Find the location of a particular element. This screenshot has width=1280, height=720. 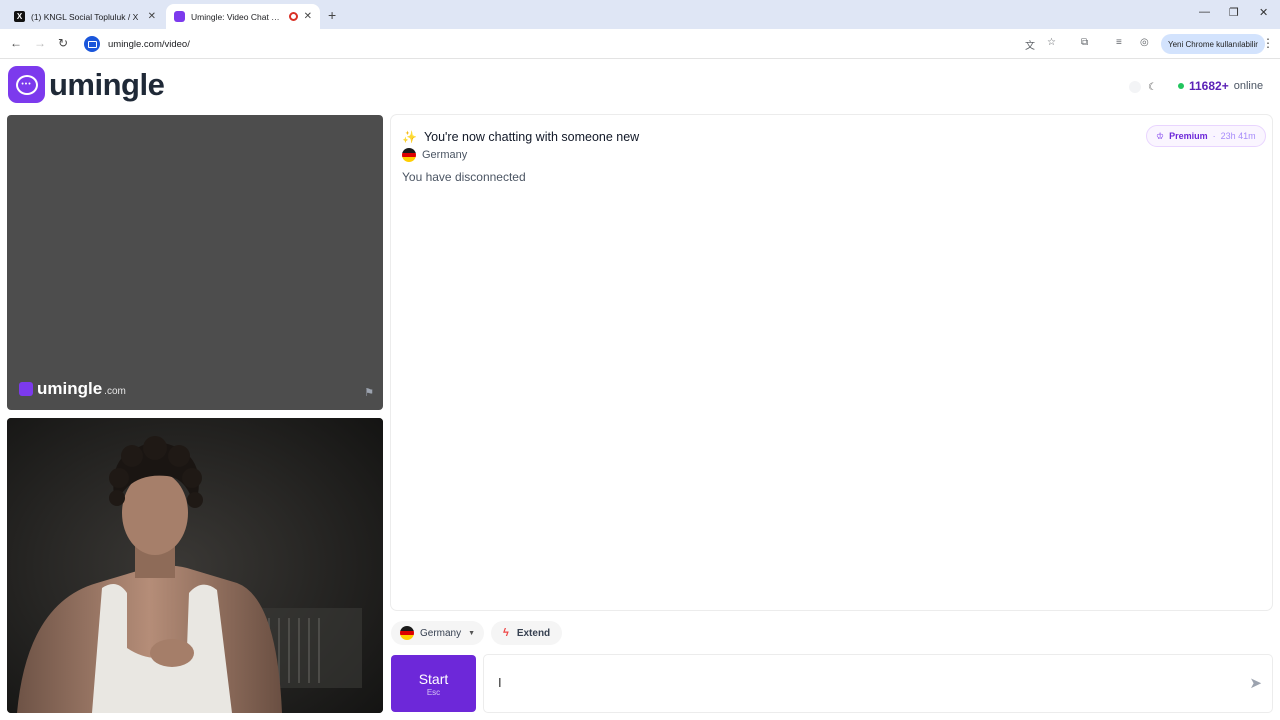

chat-title-text: You're now chatting with someone new is located at coordinates (531, 137).